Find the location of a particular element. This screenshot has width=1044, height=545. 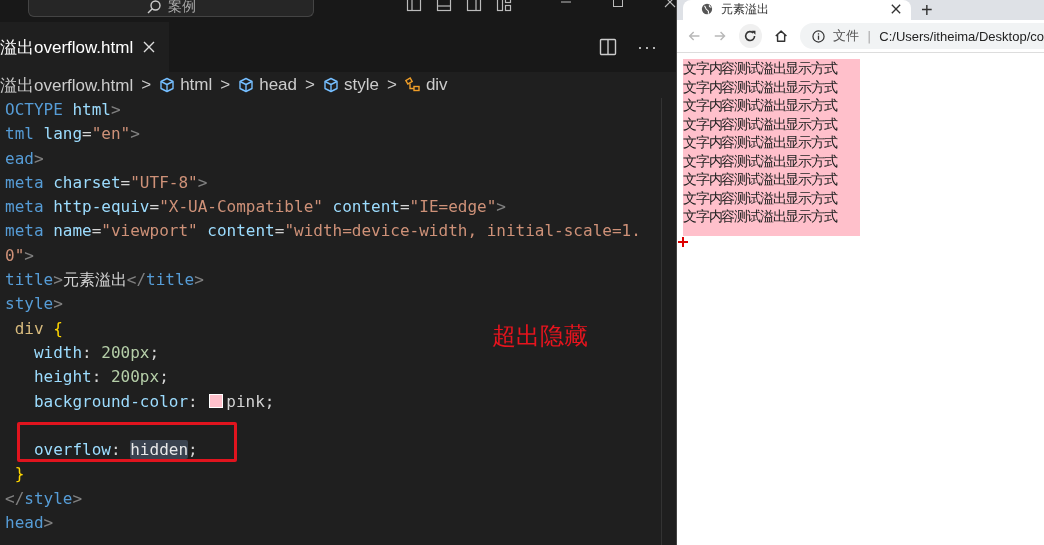

code-line: width: 200px; is located at coordinates (96, 352).